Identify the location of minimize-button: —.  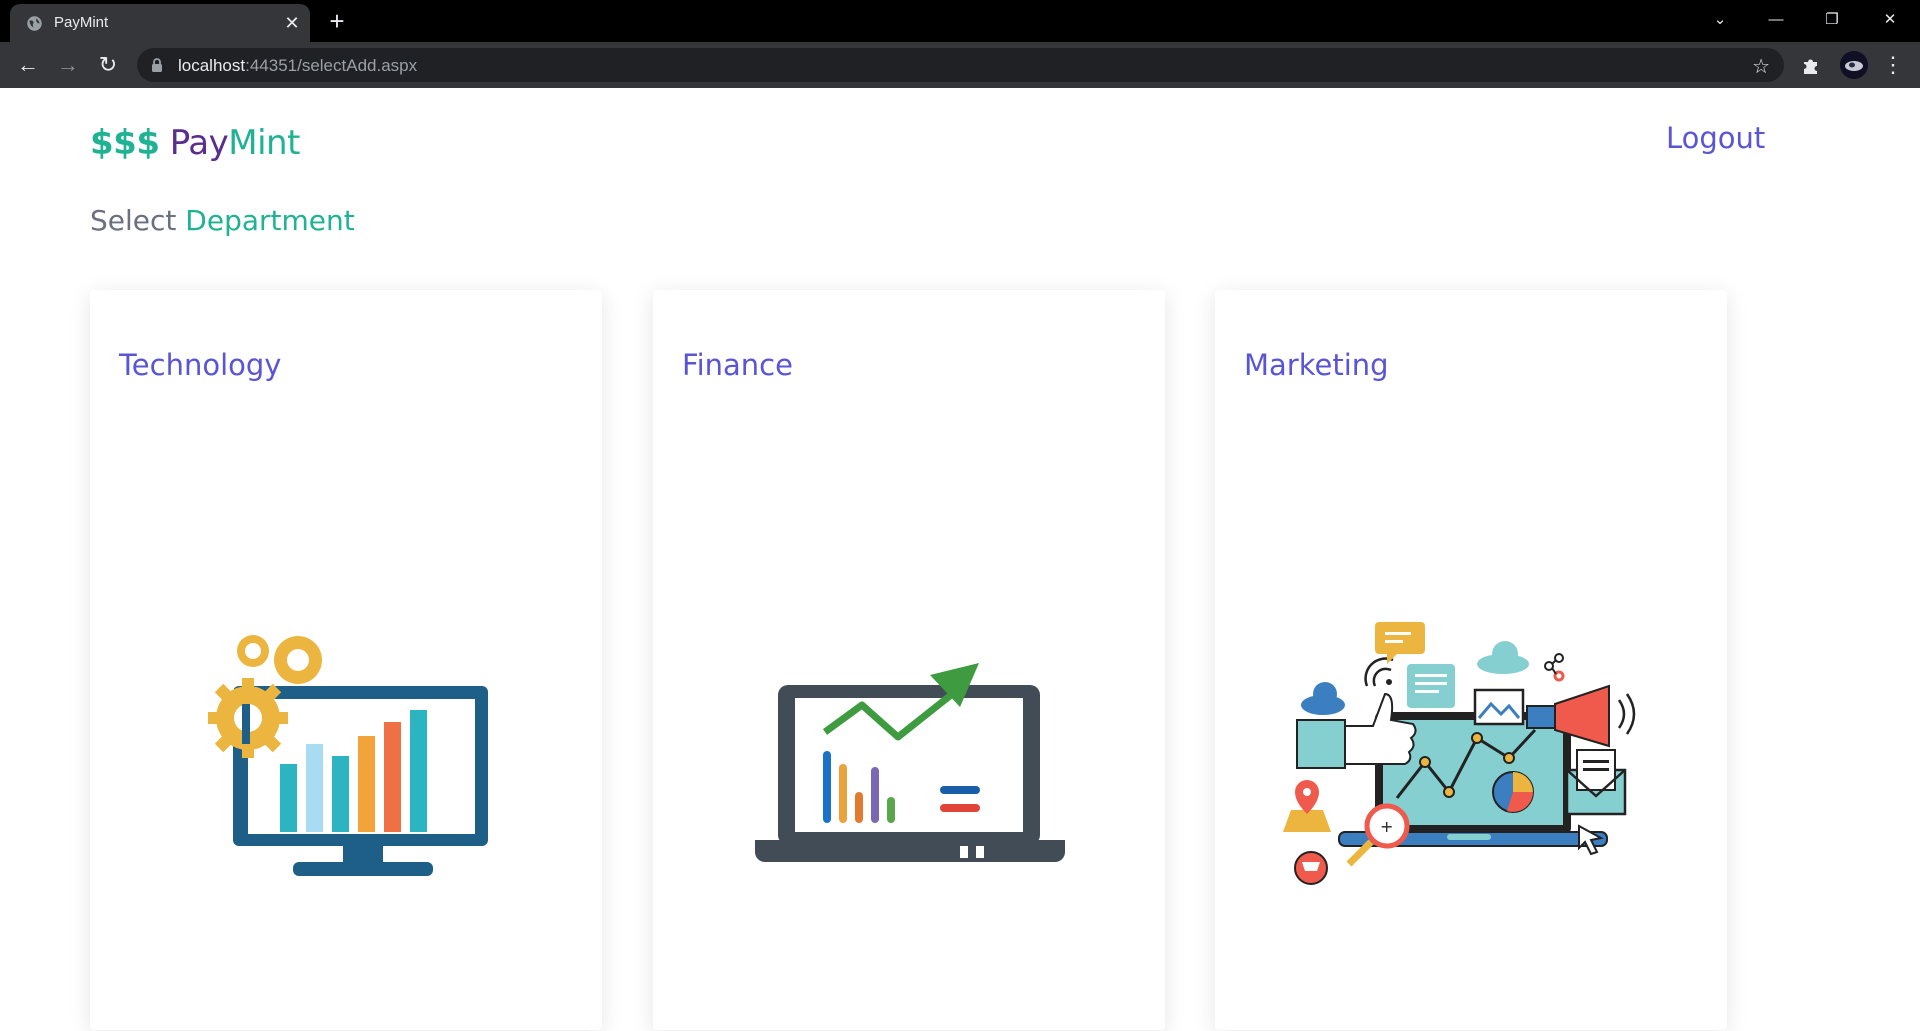
(1776, 20).